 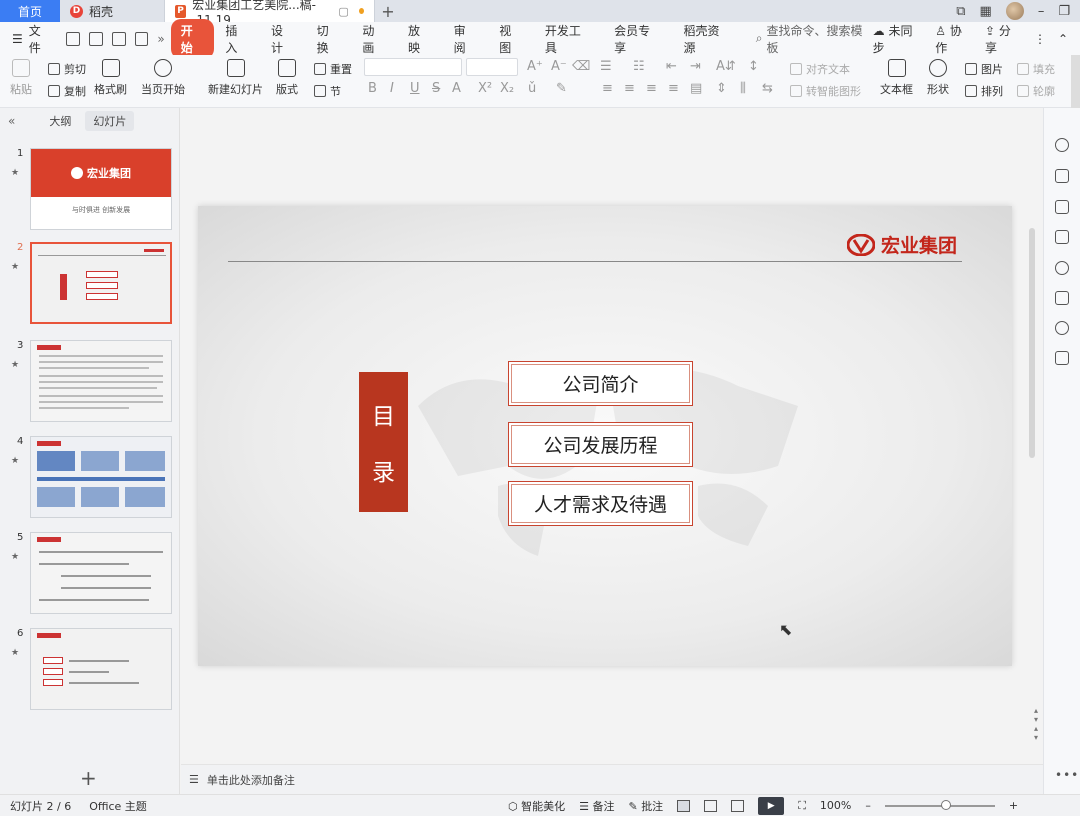 I want to click on decrease-indent-icon: ⇤, so click(x=671, y=66).